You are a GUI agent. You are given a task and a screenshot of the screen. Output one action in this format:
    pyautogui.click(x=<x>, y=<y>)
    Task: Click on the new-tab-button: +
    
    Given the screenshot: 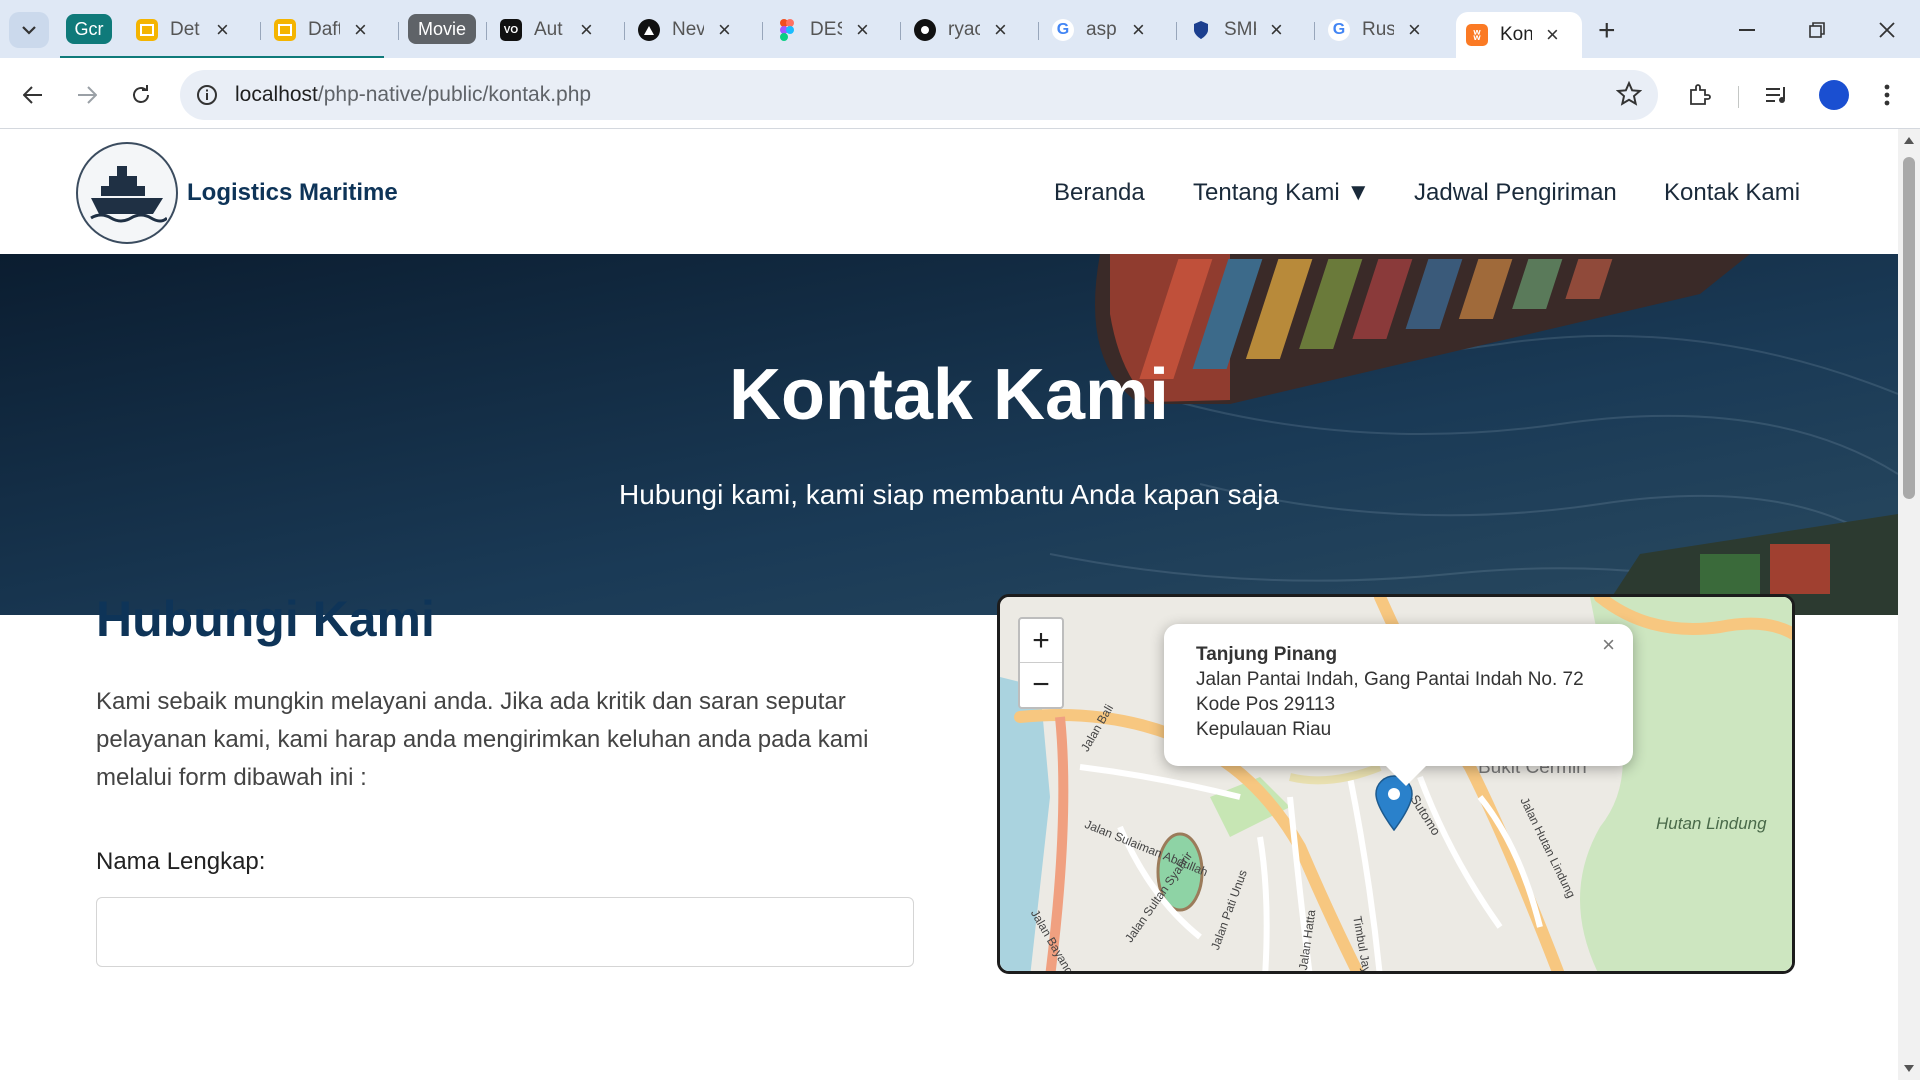 What is the action you would take?
    pyautogui.click(x=1607, y=31)
    